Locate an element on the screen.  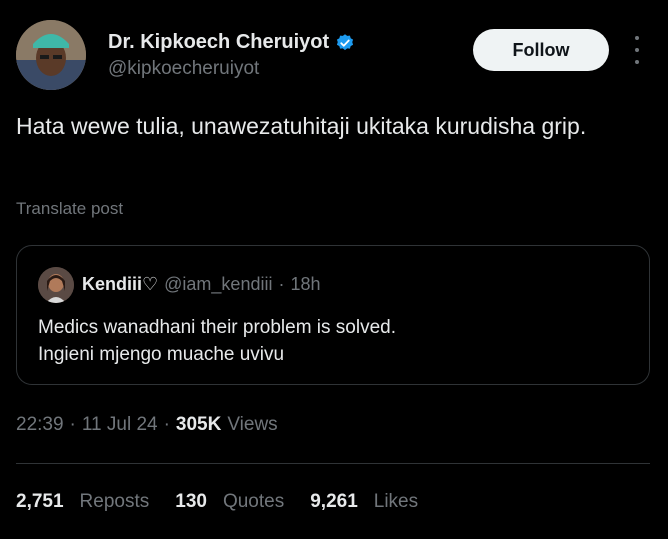
verified-badge-icon is located at coordinates (345, 43).